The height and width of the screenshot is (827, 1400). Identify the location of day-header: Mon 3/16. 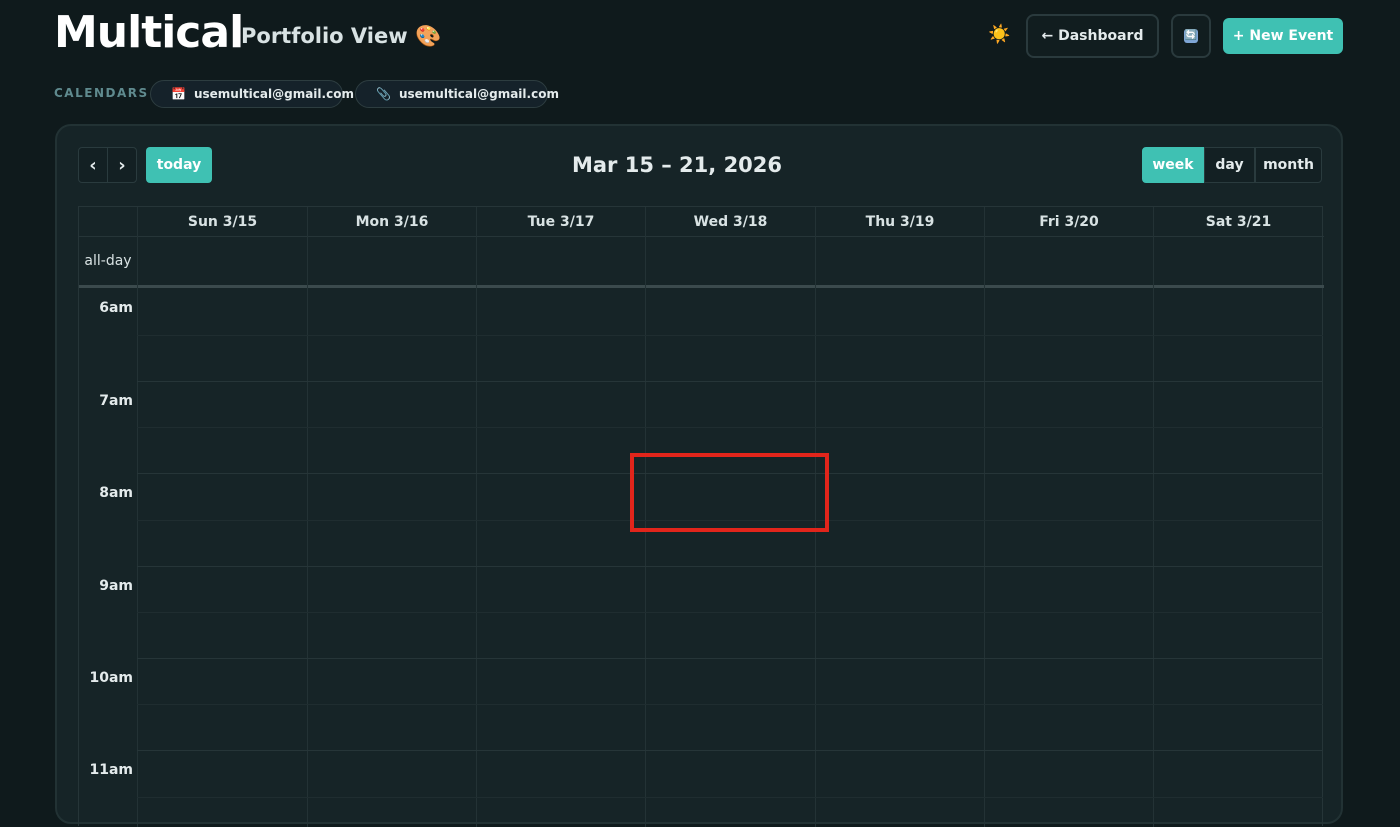
(391, 222).